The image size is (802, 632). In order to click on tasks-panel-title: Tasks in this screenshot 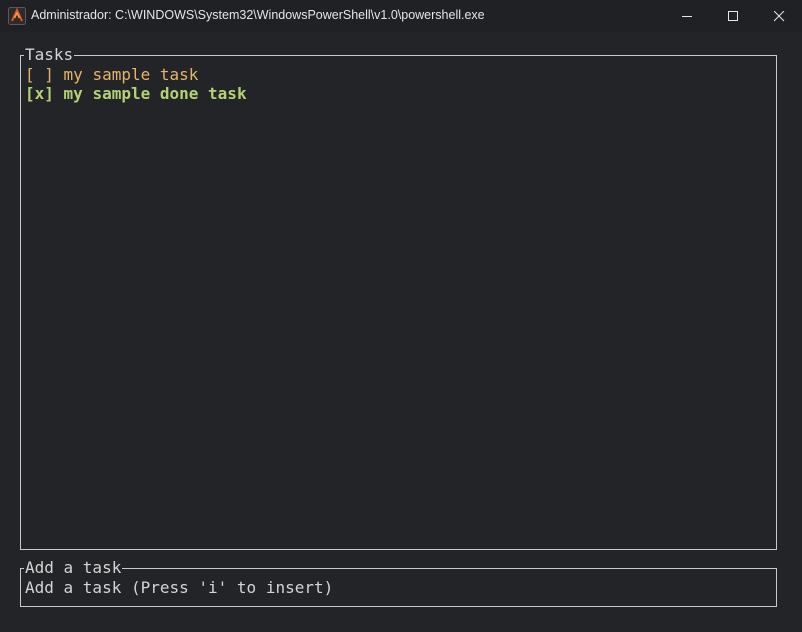, I will do `click(49, 54)`.